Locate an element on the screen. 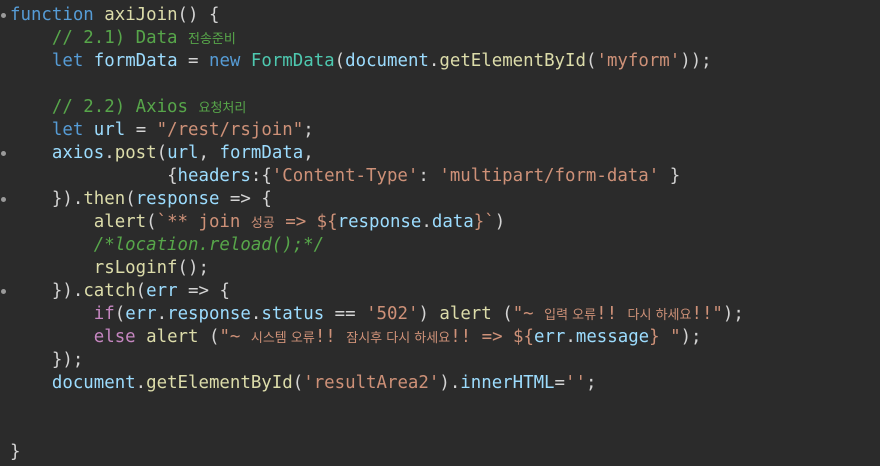  token: post is located at coordinates (135, 153).